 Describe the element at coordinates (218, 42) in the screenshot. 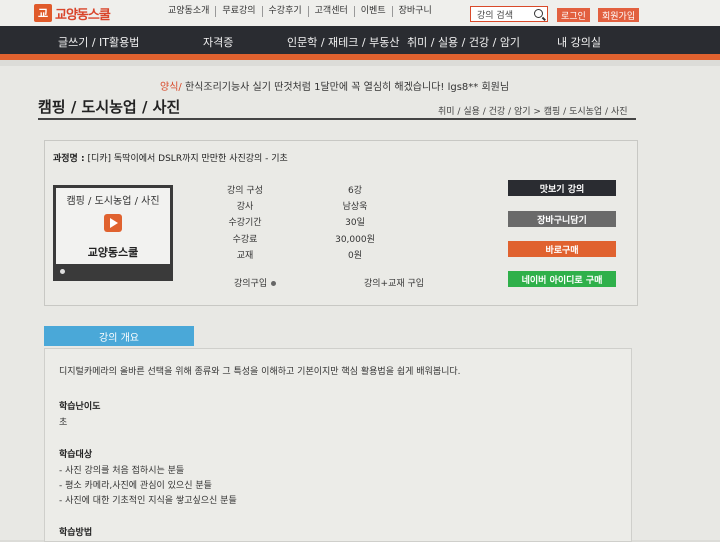

I see `nav-certificate: 자격증` at that location.